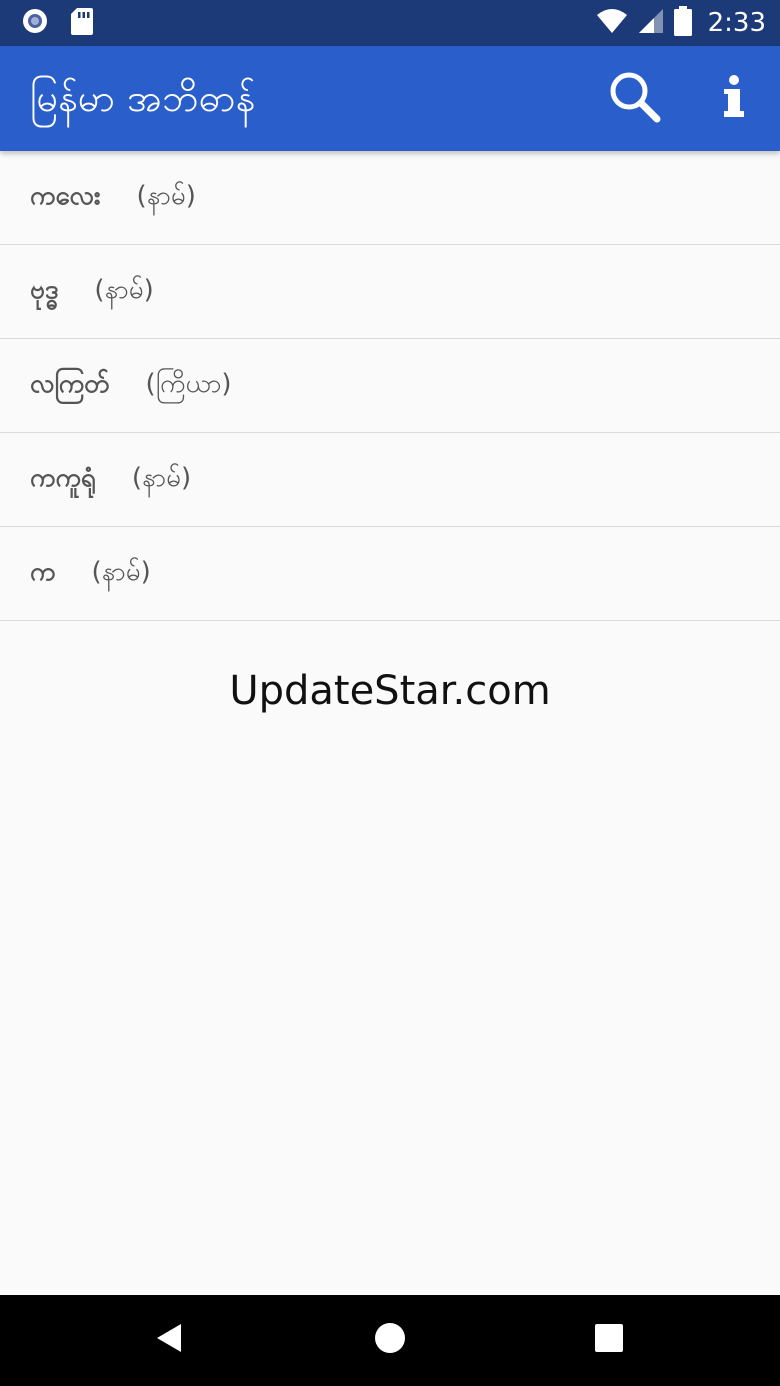 The width and height of the screenshot is (780, 1386). Describe the element at coordinates (390, 292) in the screenshot. I see `word-row: ဗုဒ္ဓ (နာမ်)` at that location.